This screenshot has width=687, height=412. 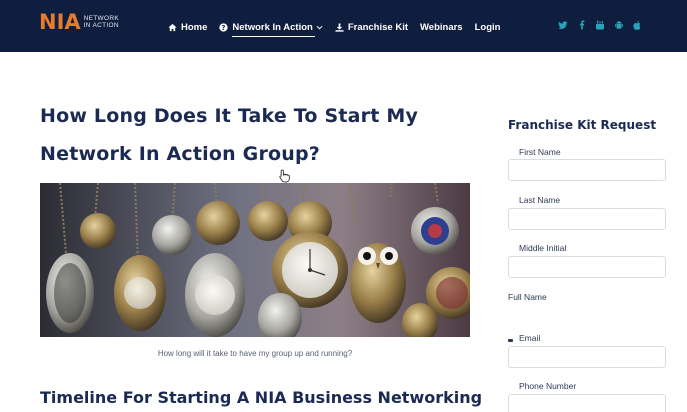 I want to click on last-name-label: Last Name, so click(x=540, y=200).